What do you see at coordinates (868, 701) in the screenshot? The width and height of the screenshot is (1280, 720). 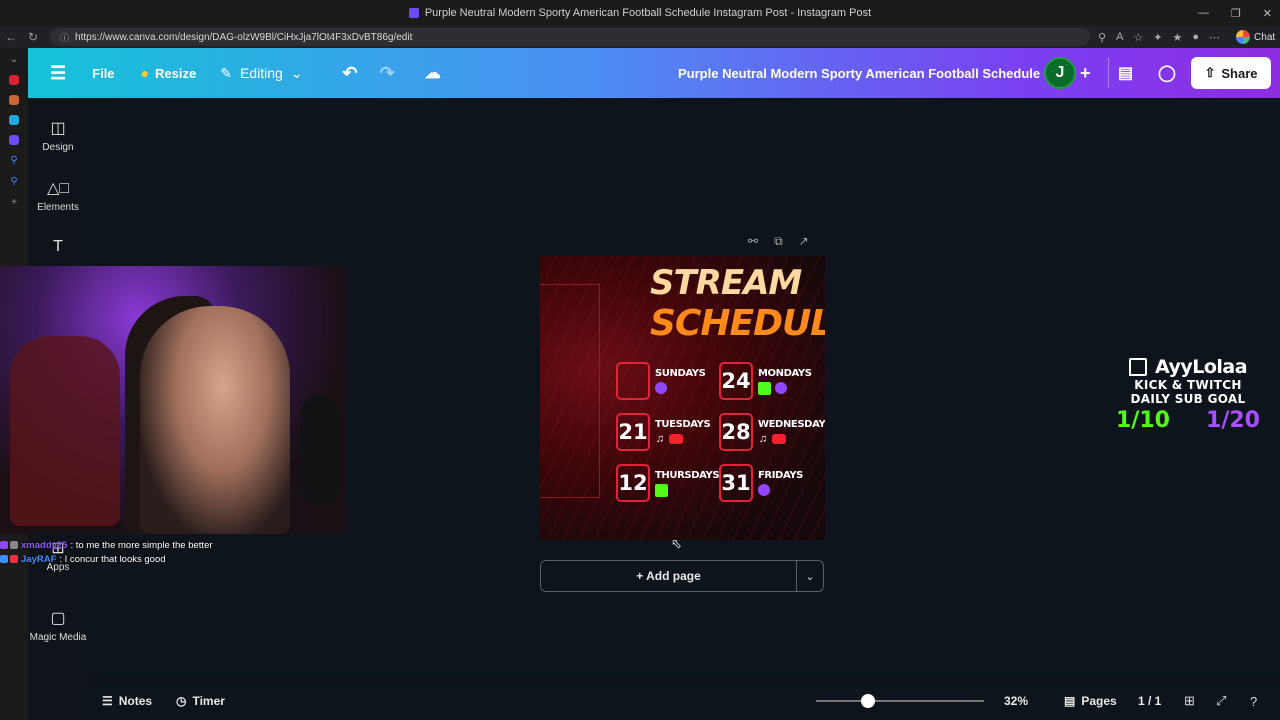 I see `zoom-slider-handle` at bounding box center [868, 701].